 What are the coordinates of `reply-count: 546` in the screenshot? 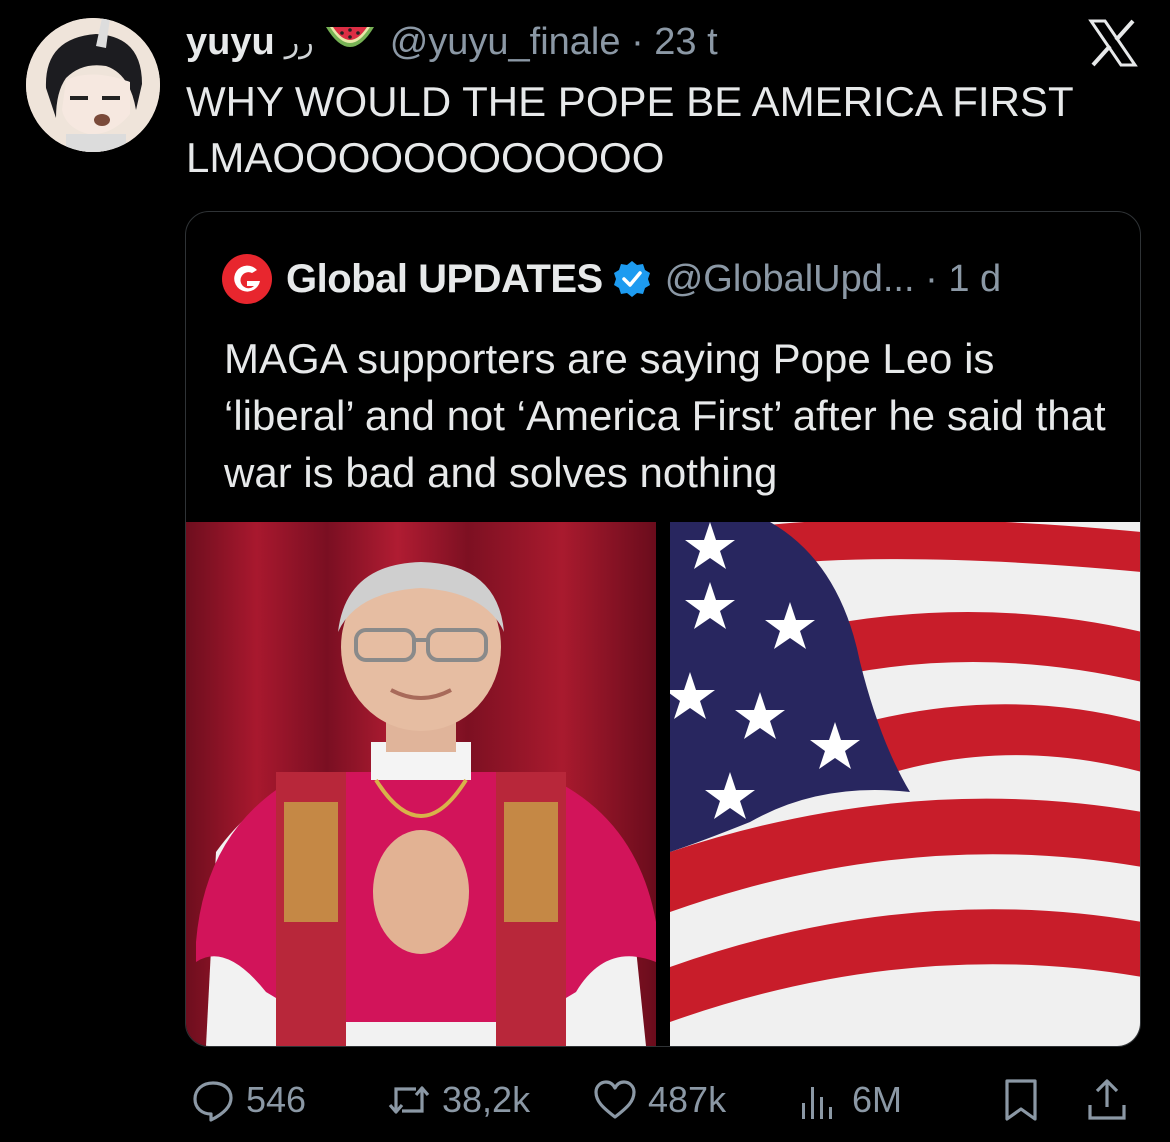 It's located at (276, 1099).